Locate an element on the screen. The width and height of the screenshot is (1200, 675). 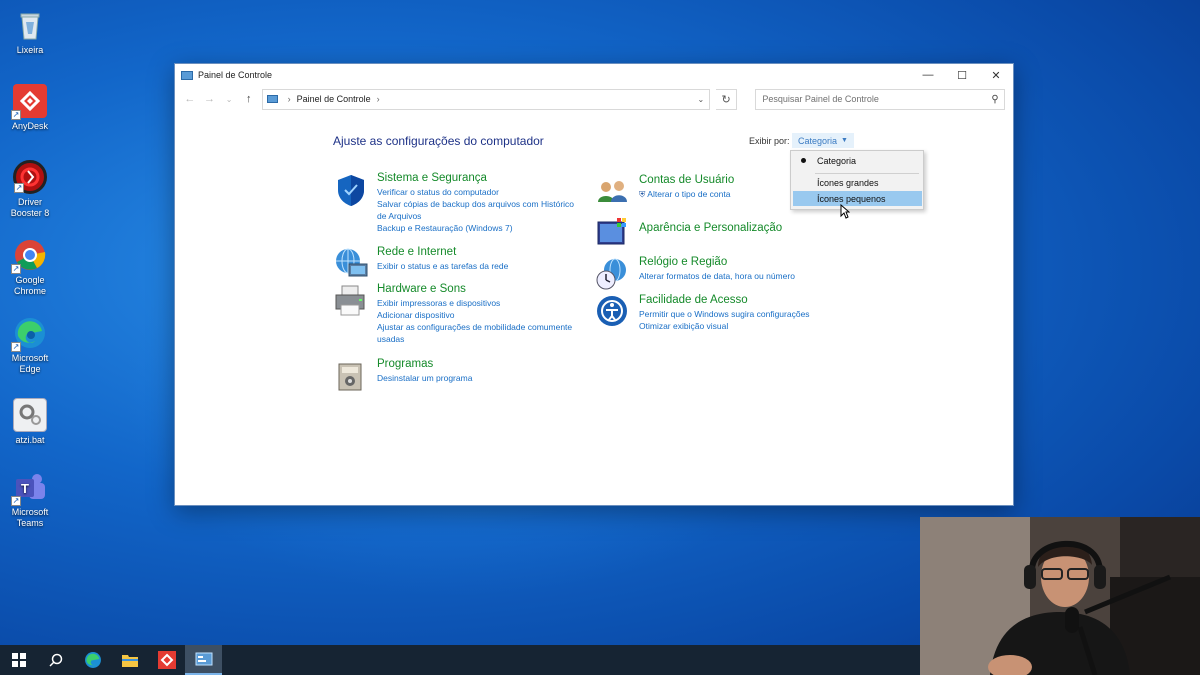
desktop-icon-teams: T ↗ Microsoft Teams is located at coordinates (30, 499).